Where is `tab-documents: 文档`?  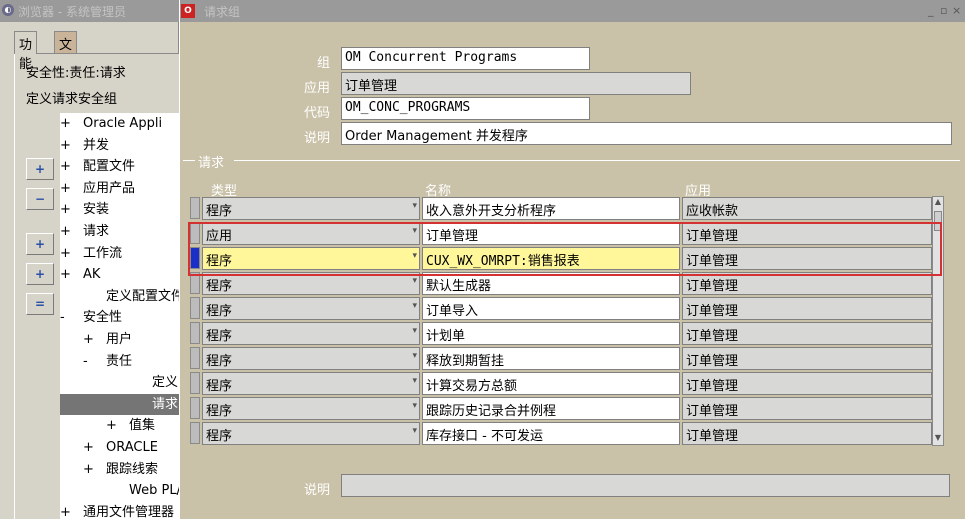 tab-documents: 文档 is located at coordinates (66, 51).